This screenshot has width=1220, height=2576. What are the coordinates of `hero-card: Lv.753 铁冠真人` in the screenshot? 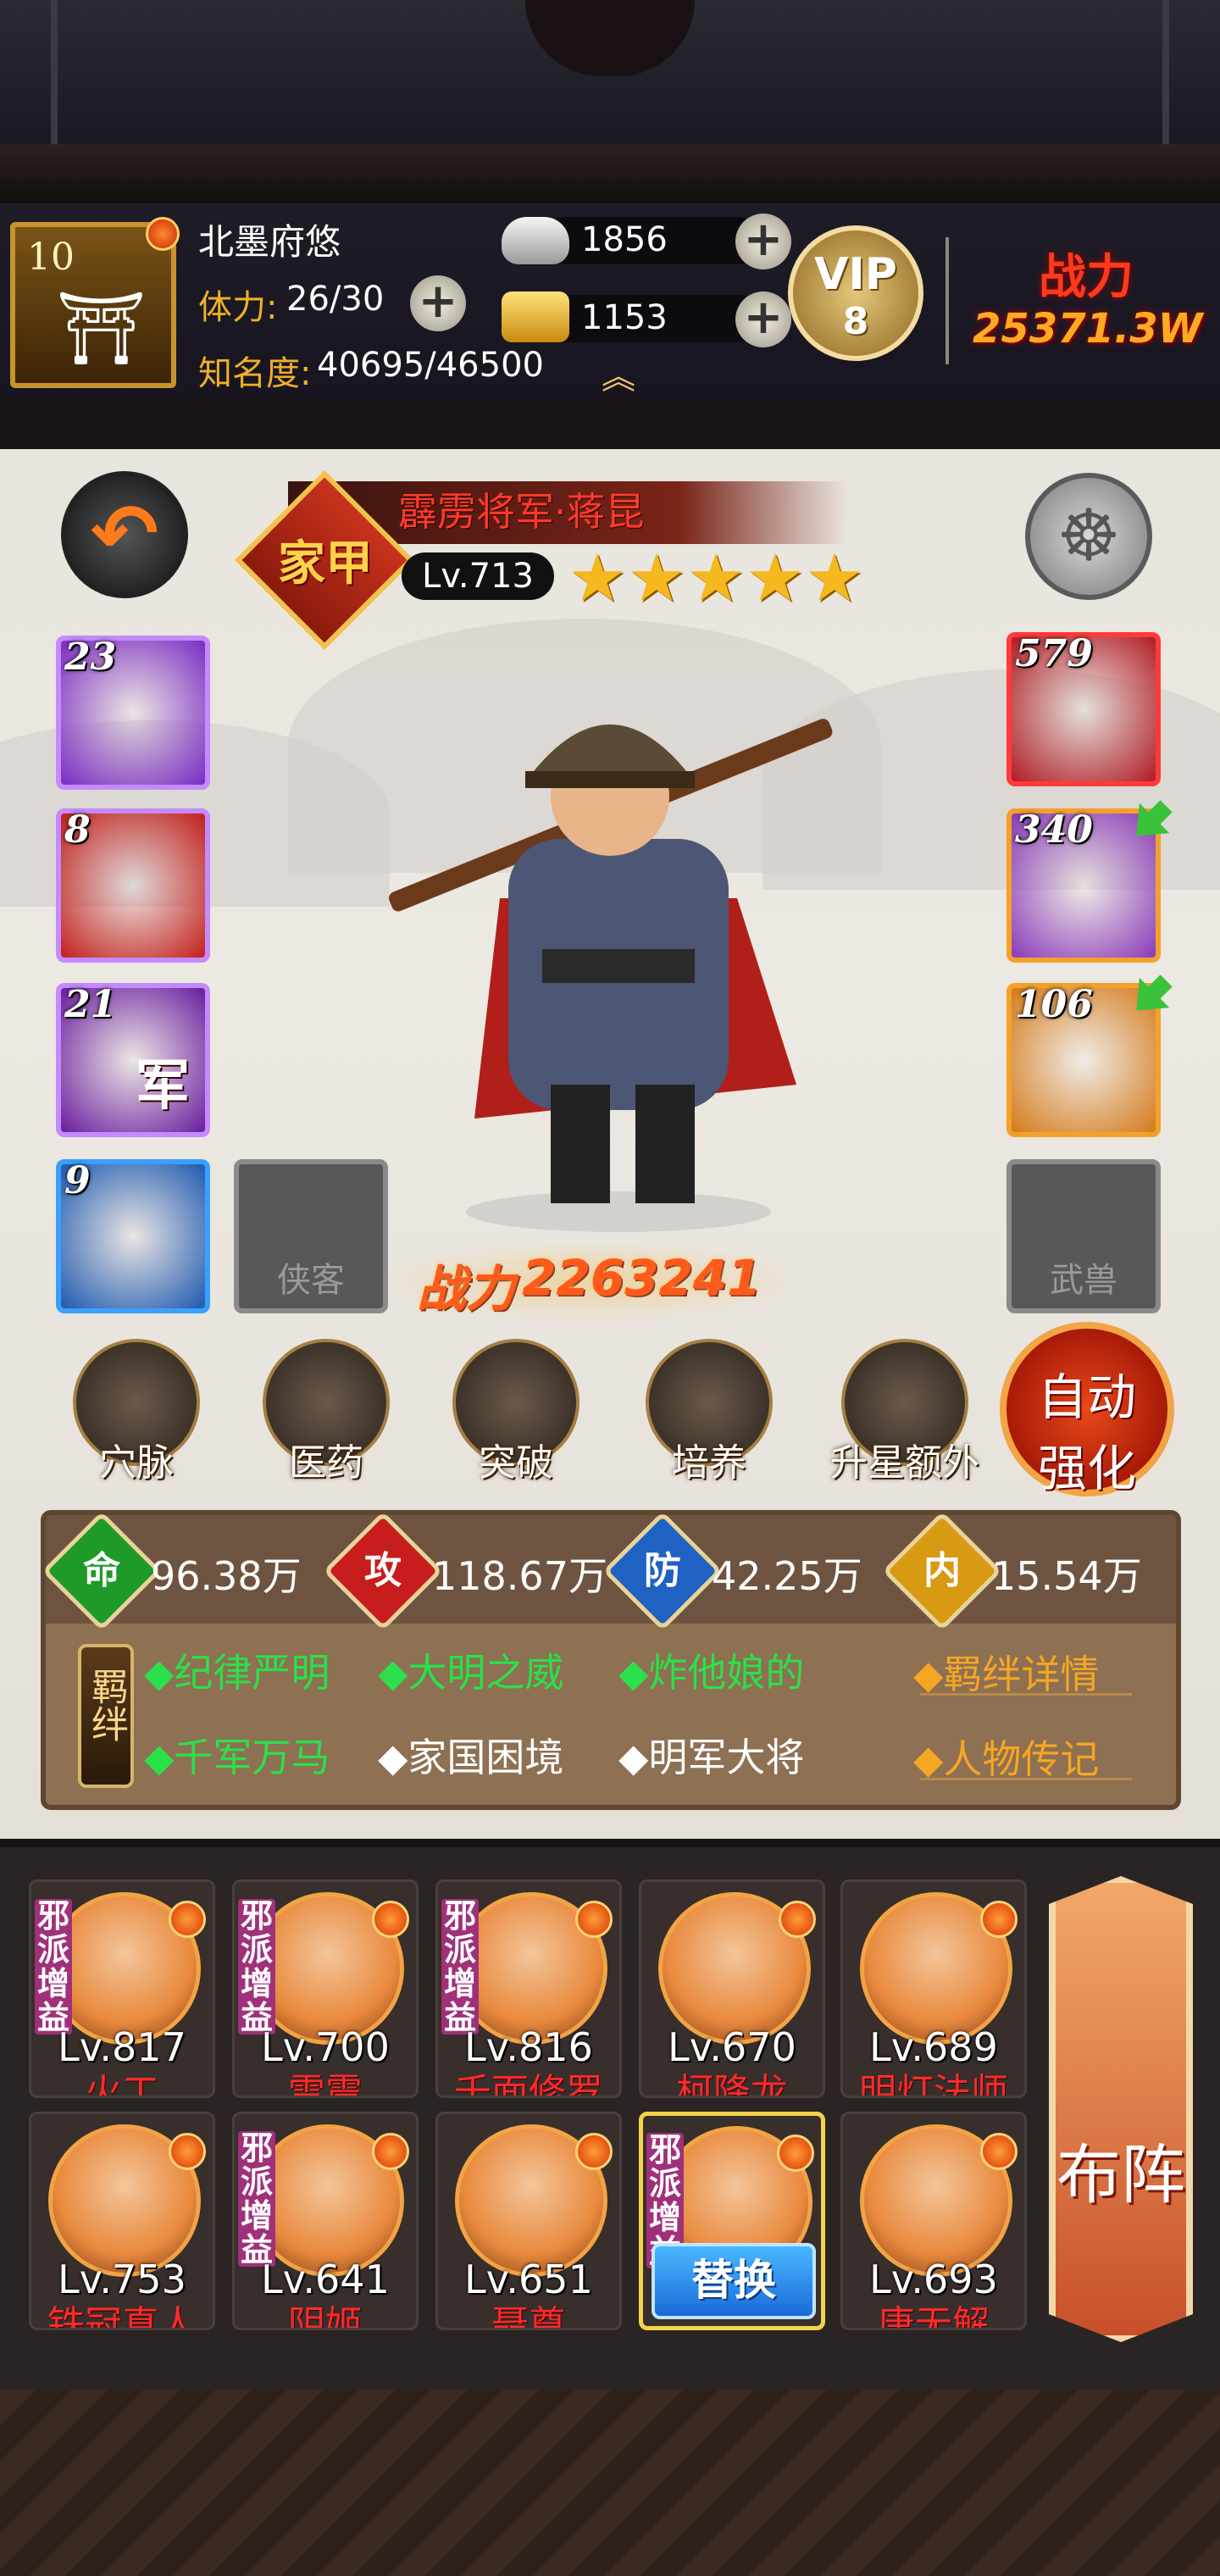 It's located at (122, 2221).